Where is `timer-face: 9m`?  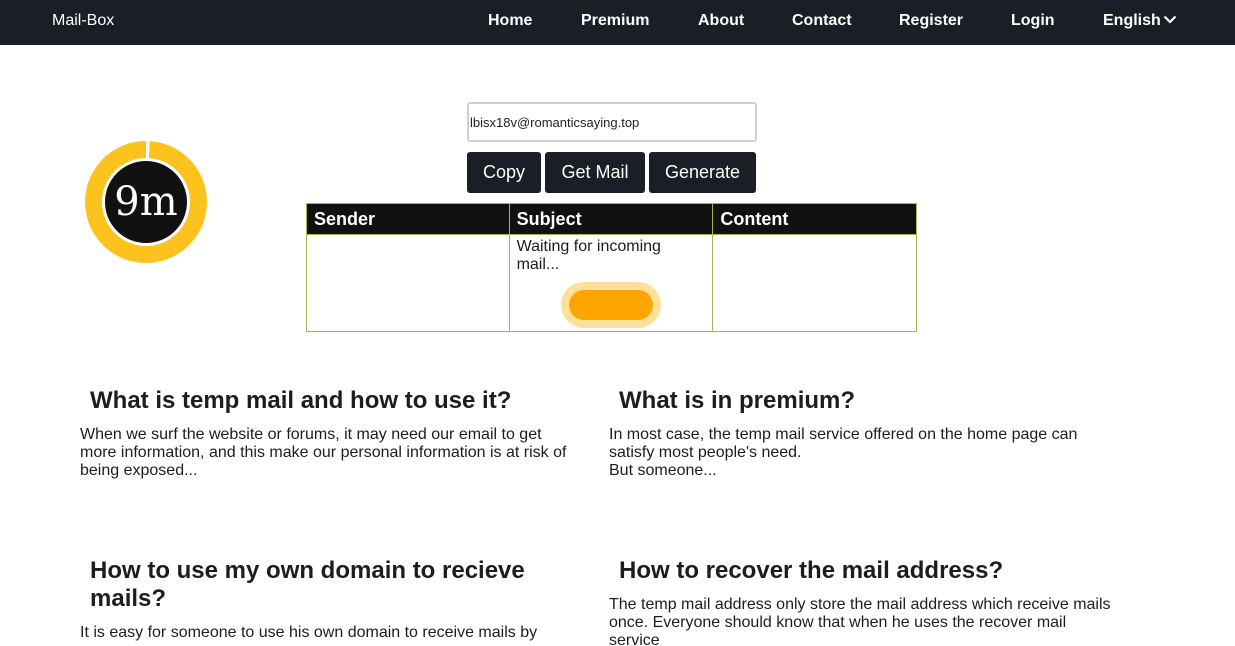 timer-face: 9m is located at coordinates (146, 202).